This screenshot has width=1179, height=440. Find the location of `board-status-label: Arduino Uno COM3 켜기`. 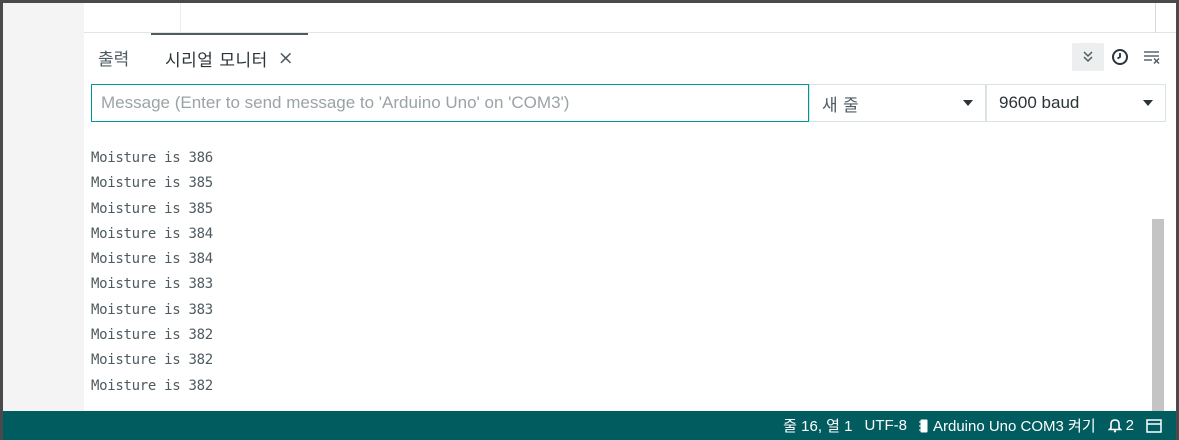

board-status-label: Arduino Uno COM3 켜기 is located at coordinates (1014, 426).